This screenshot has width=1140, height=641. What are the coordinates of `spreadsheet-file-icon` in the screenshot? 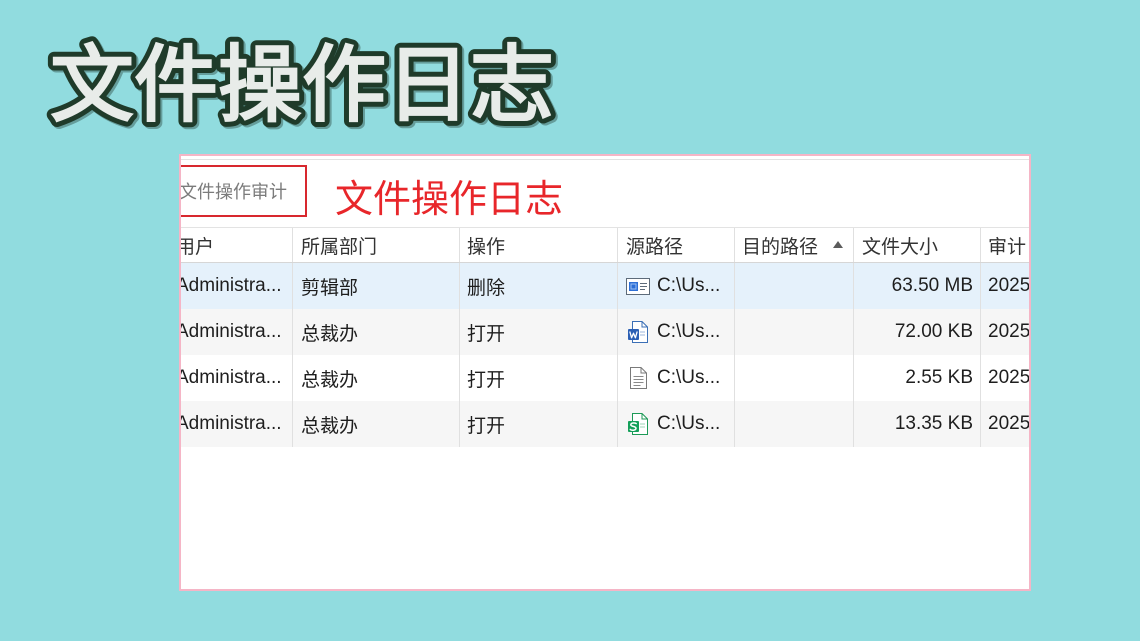 It's located at (638, 424).